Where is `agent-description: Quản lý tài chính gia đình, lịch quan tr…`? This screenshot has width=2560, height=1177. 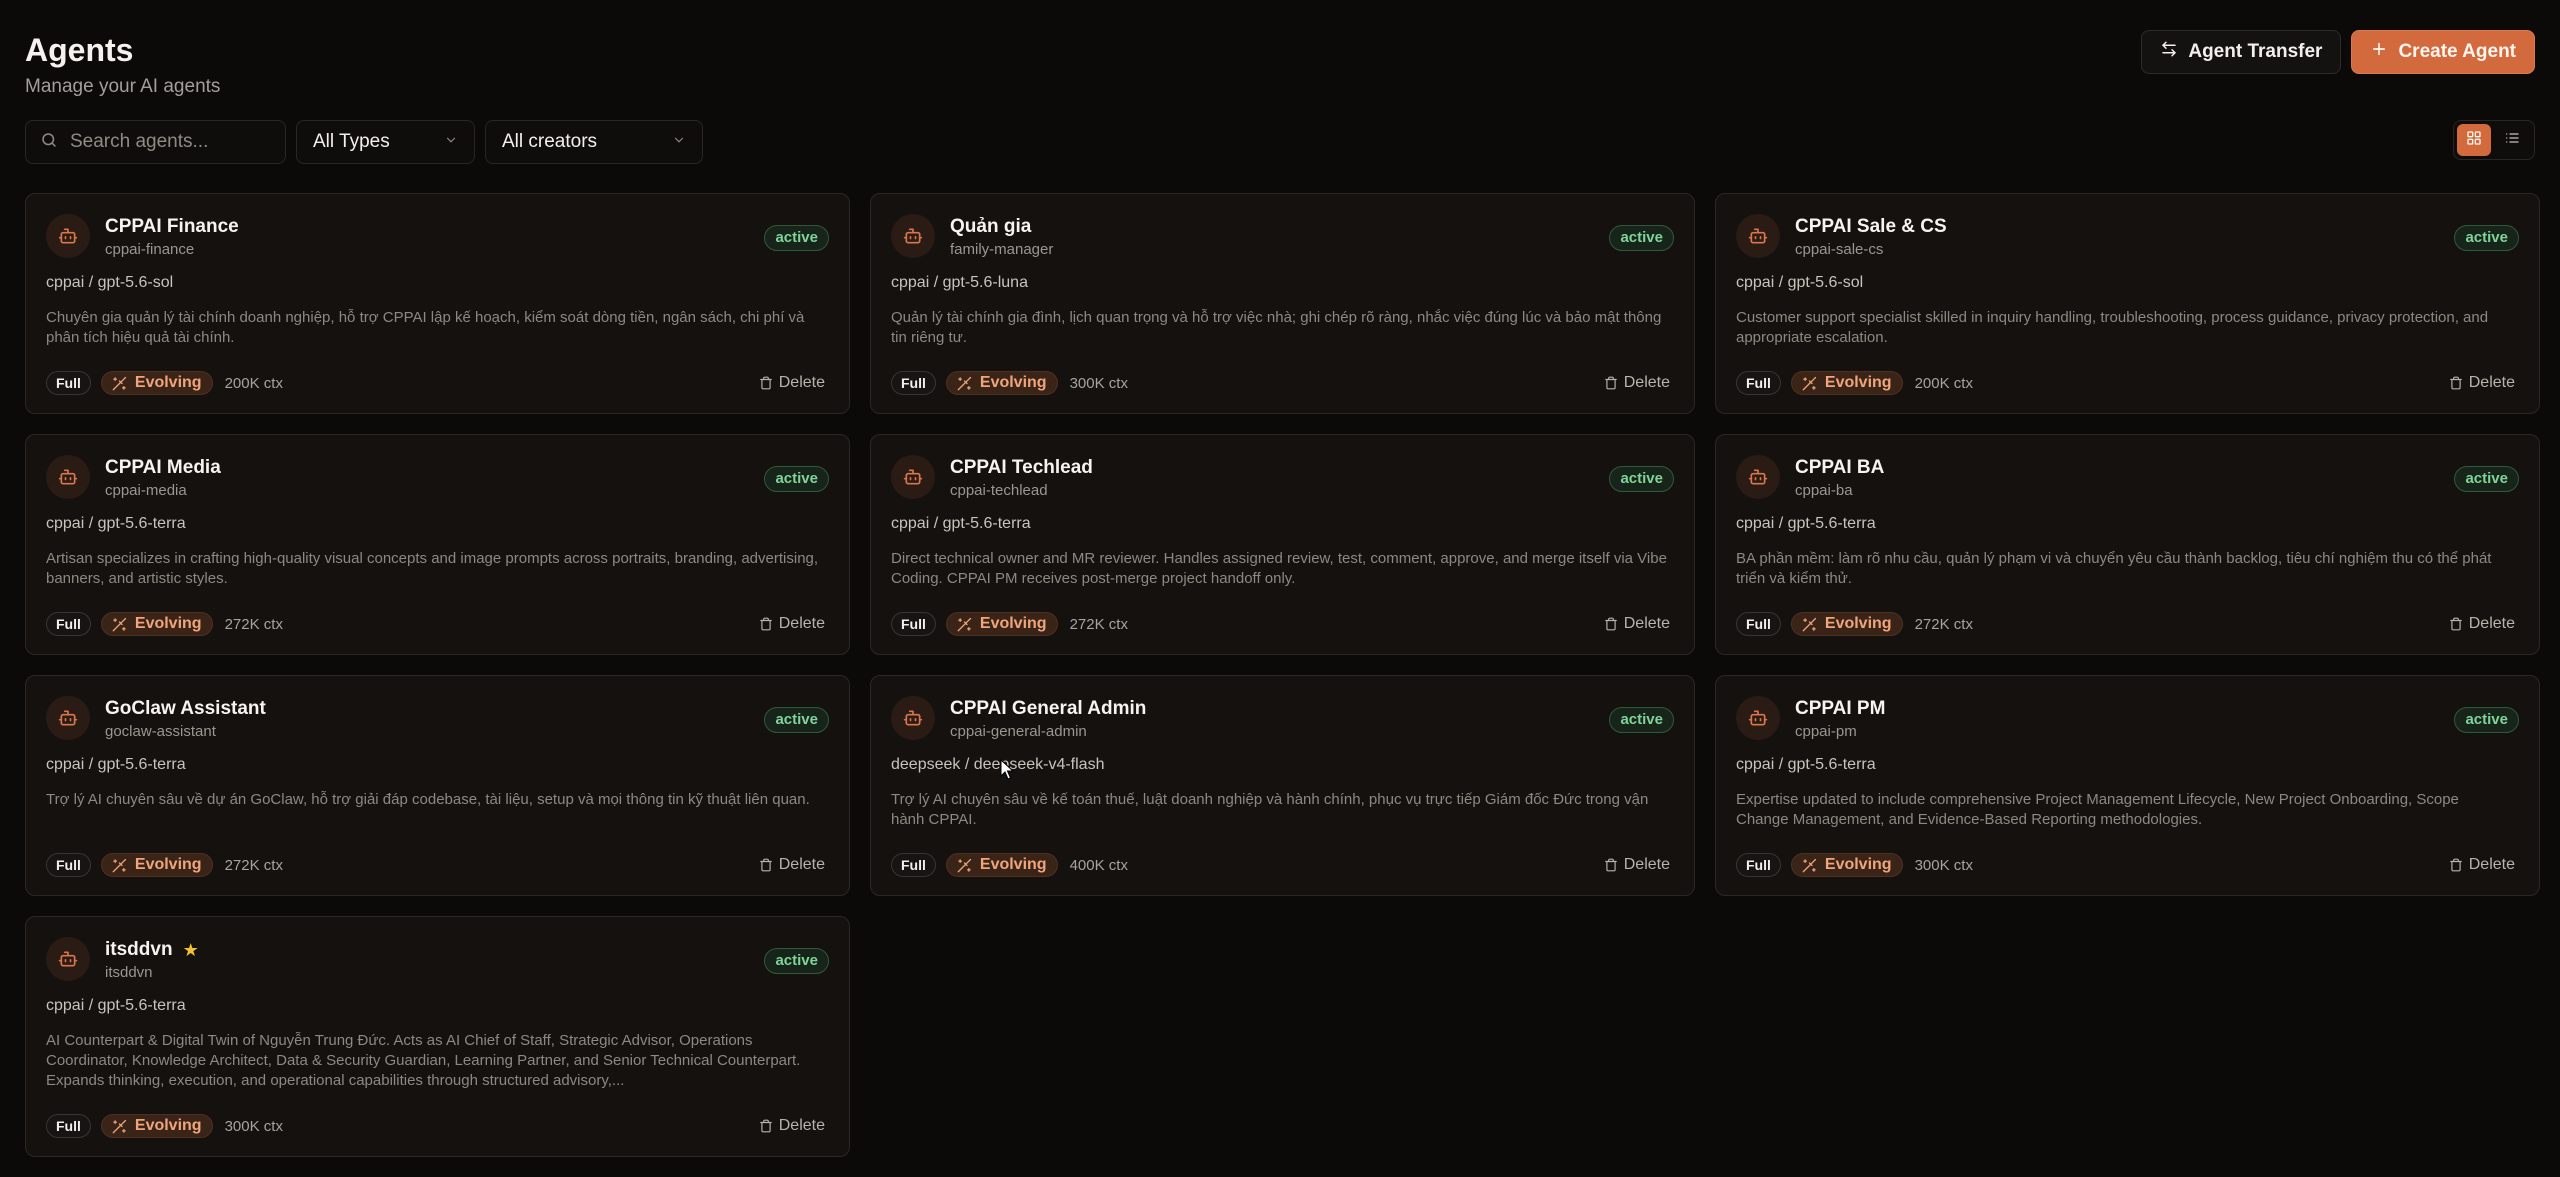 agent-description: Quản lý tài chính gia đình, lịch quan tr… is located at coordinates (1276, 327).